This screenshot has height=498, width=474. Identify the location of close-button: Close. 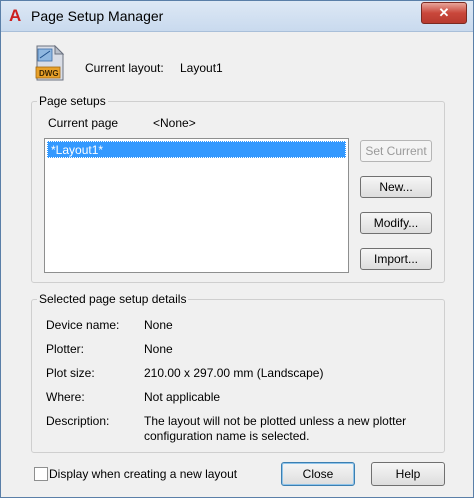
(318, 474).